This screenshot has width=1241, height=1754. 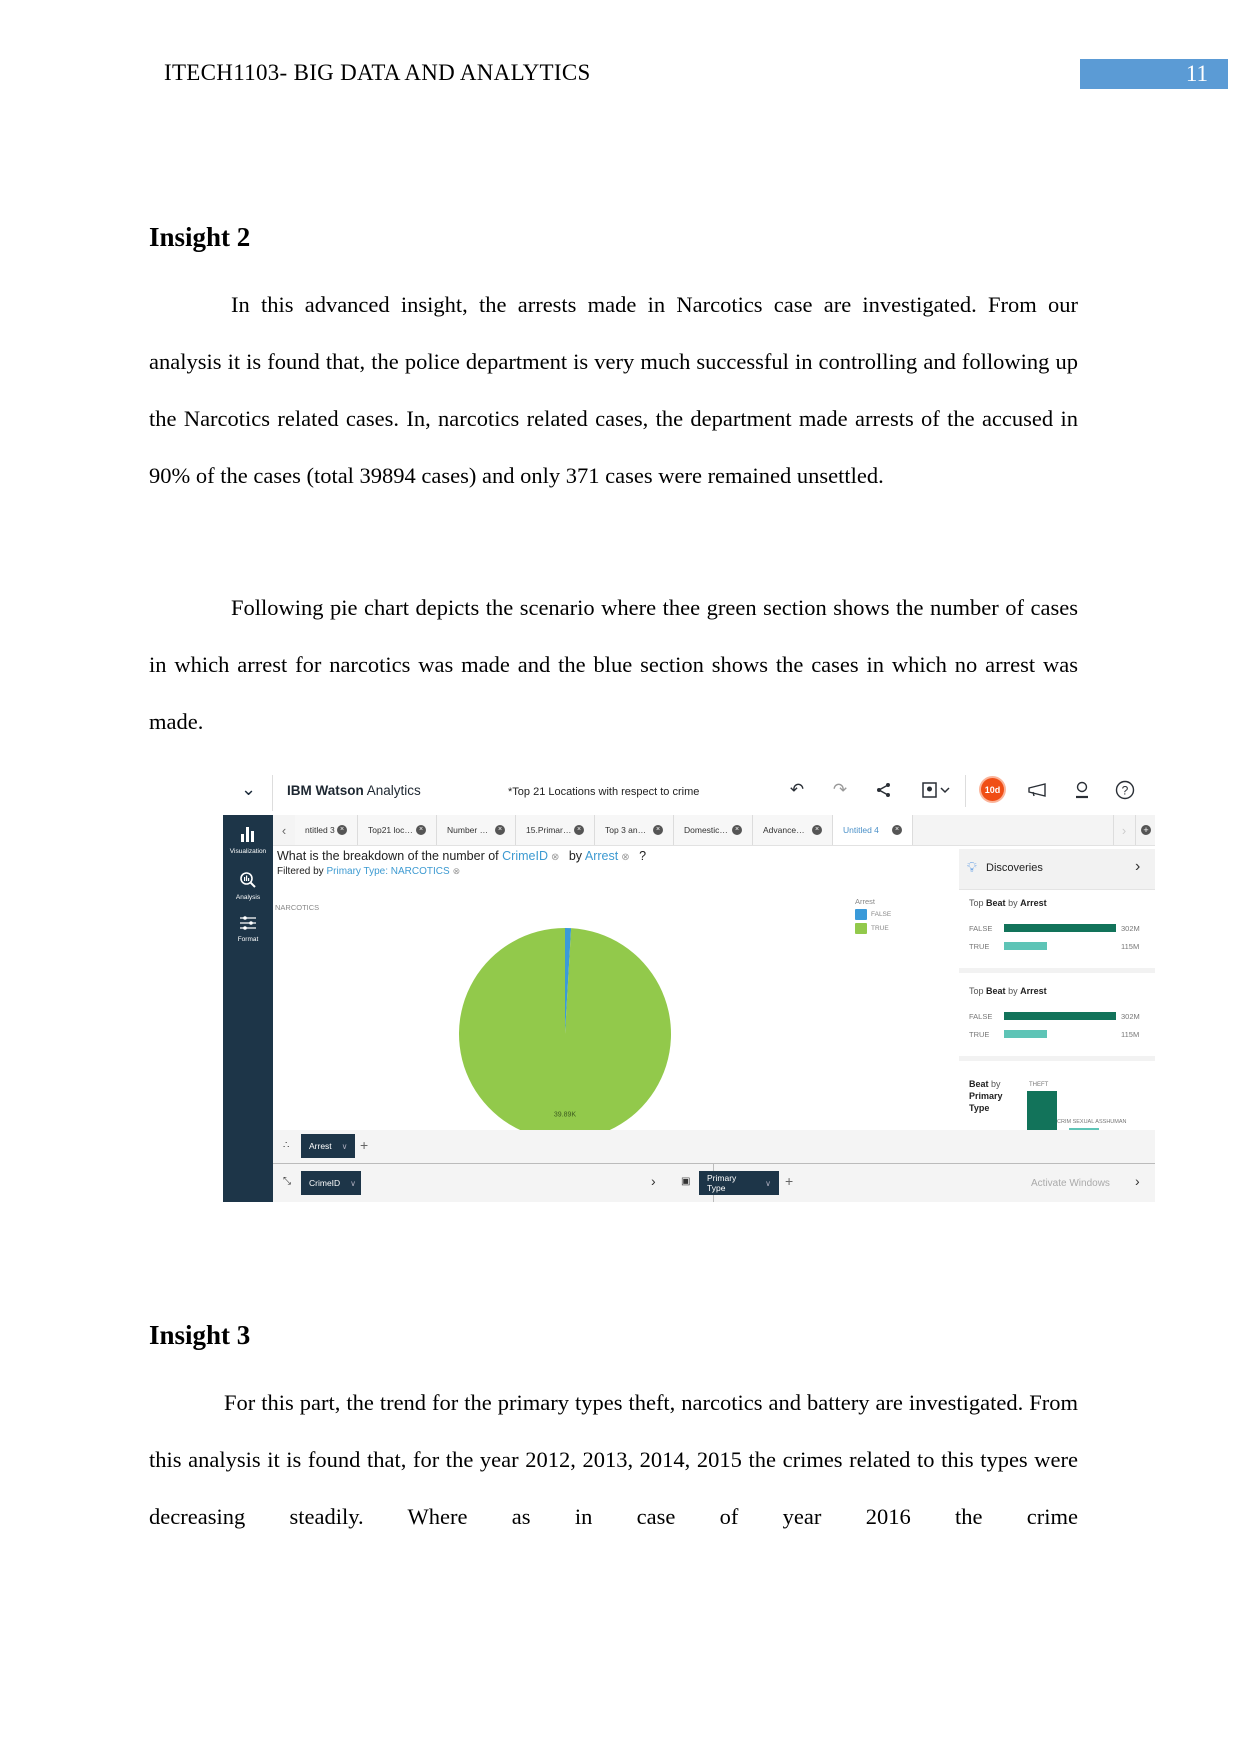 I want to click on insight-2-heading: Insight 2, so click(x=200, y=237).